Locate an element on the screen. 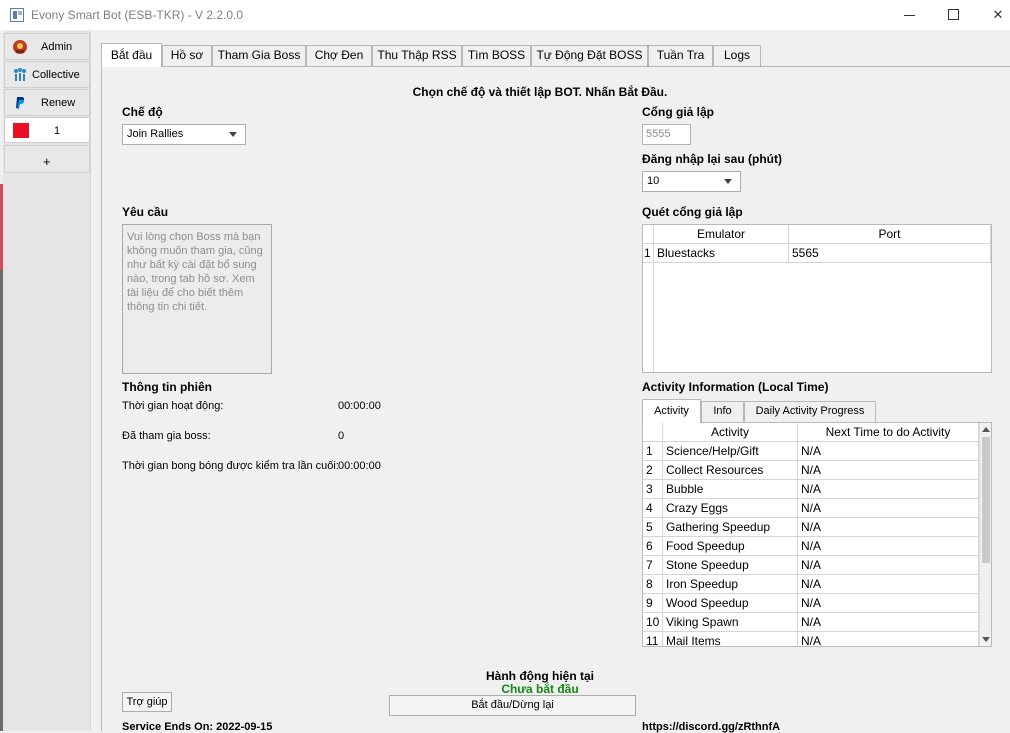 This screenshot has width=1010, height=733. activity-cell: Food Speedup is located at coordinates (730, 546).